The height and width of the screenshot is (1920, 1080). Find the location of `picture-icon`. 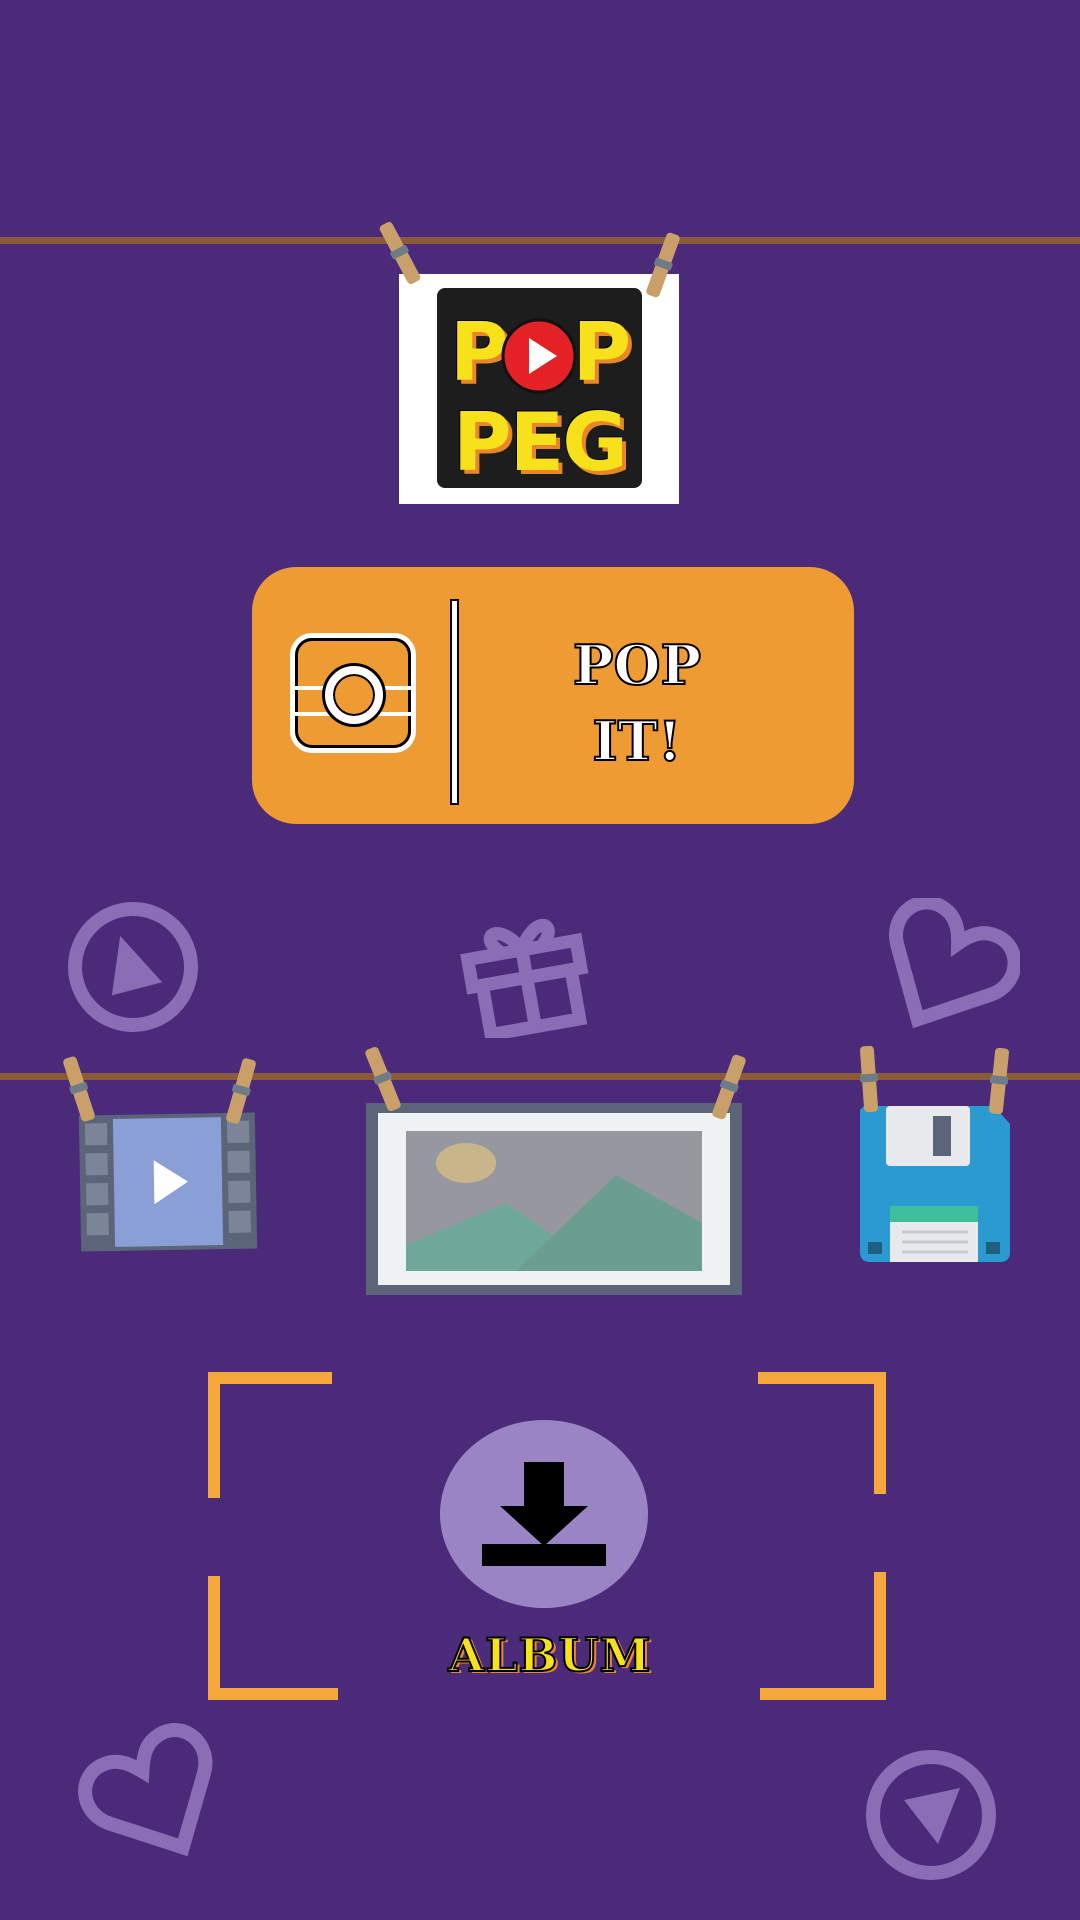

picture-icon is located at coordinates (554, 1199).